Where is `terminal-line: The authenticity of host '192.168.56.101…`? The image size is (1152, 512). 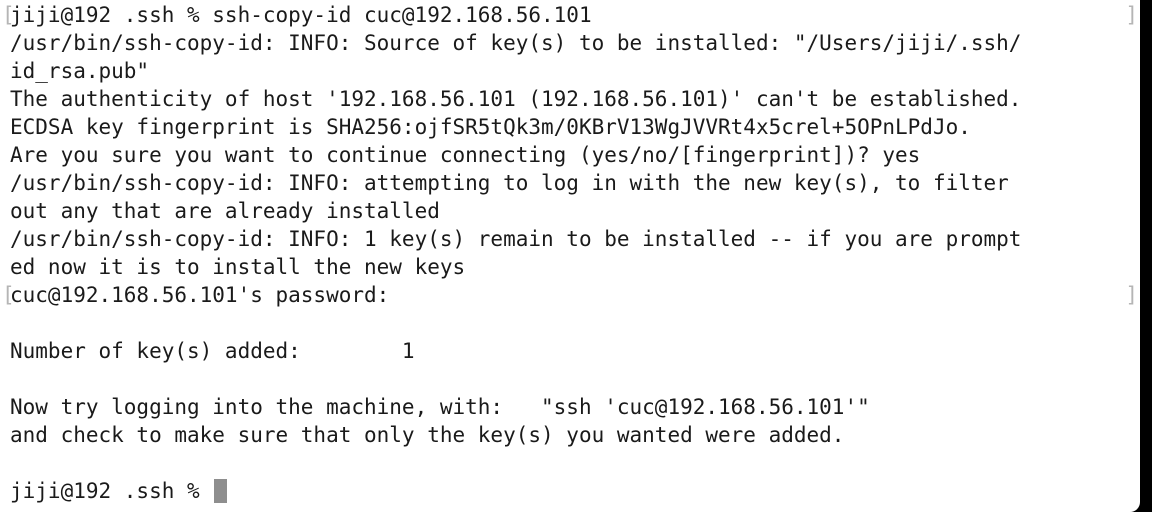 terminal-line: The authenticity of host '192.168.56.101… is located at coordinates (516, 99).